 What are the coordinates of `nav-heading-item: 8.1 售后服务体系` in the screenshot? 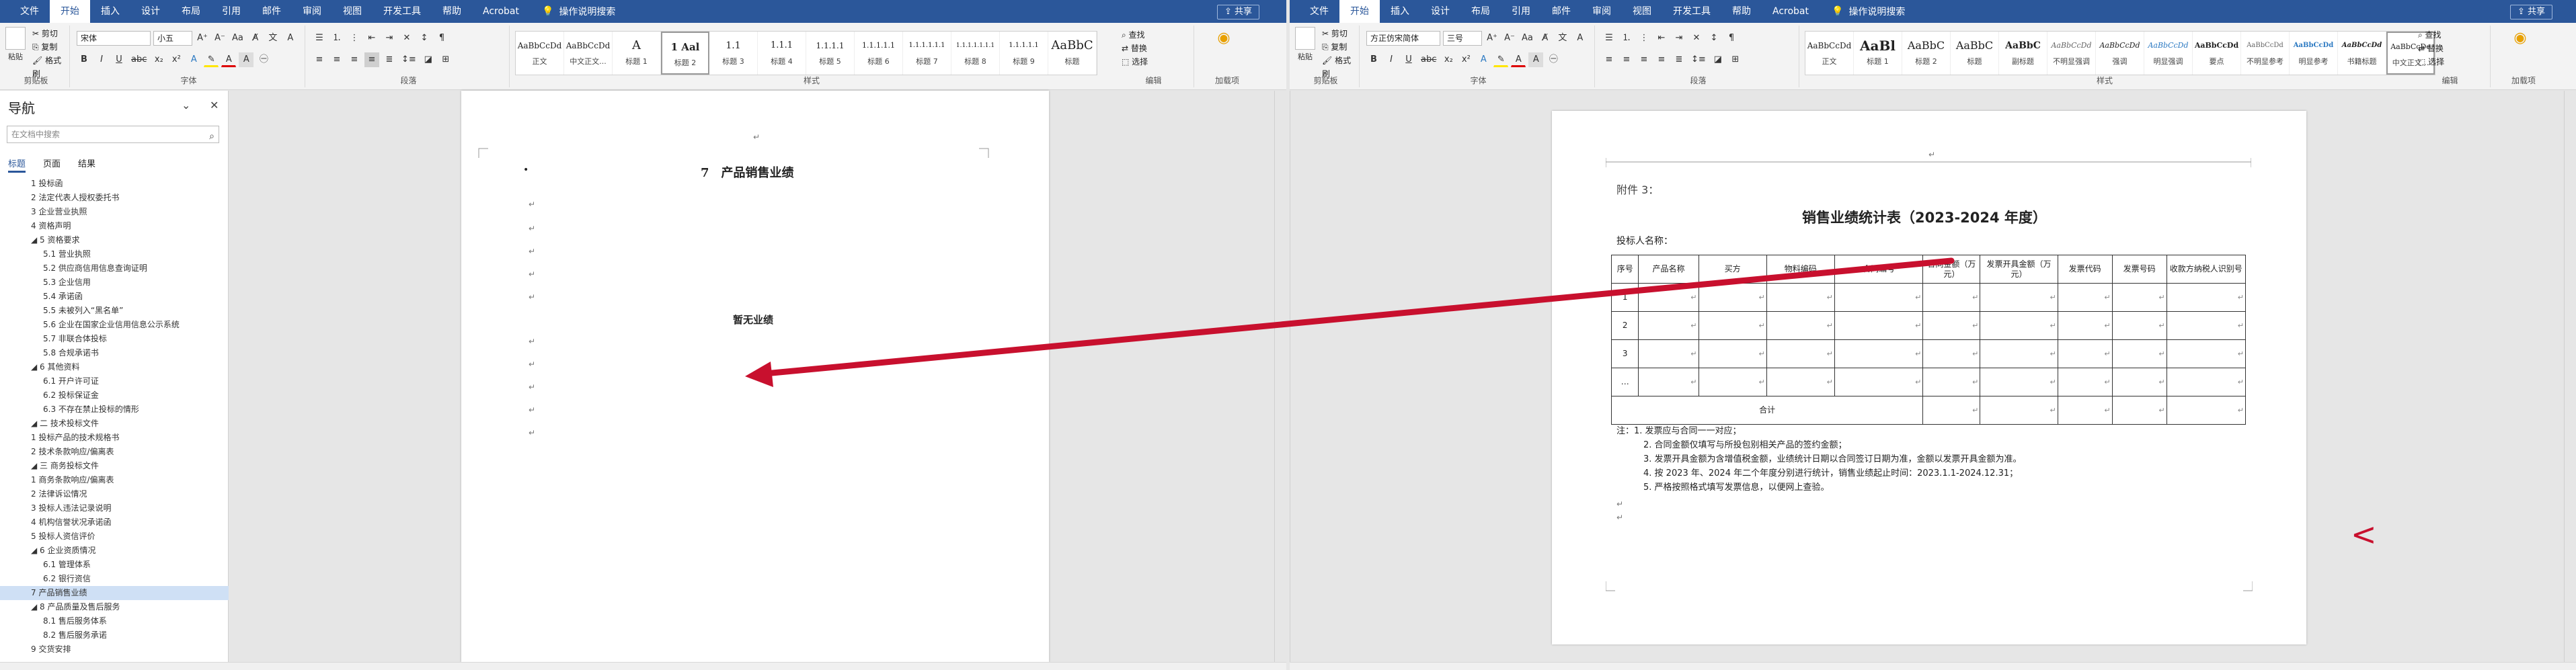 It's located at (114, 621).